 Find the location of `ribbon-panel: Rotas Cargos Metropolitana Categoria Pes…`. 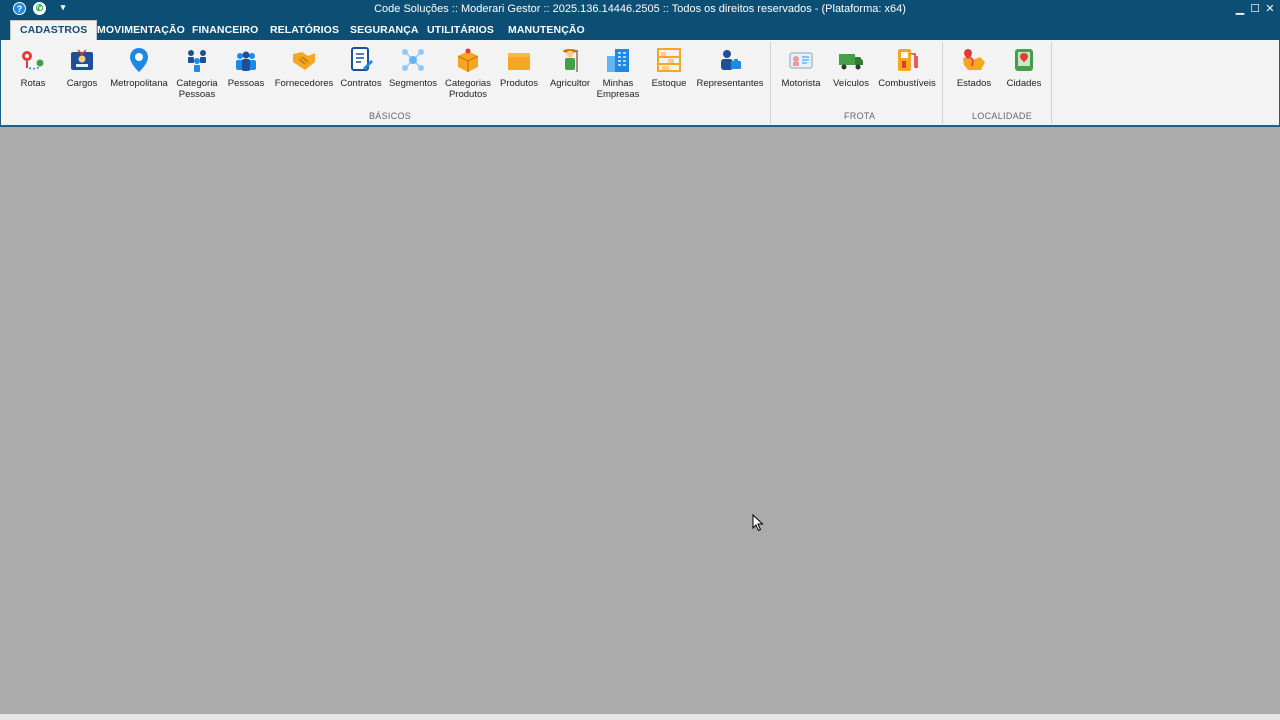

ribbon-panel: Rotas Cargos Metropolitana Categoria Pes… is located at coordinates (640, 83).